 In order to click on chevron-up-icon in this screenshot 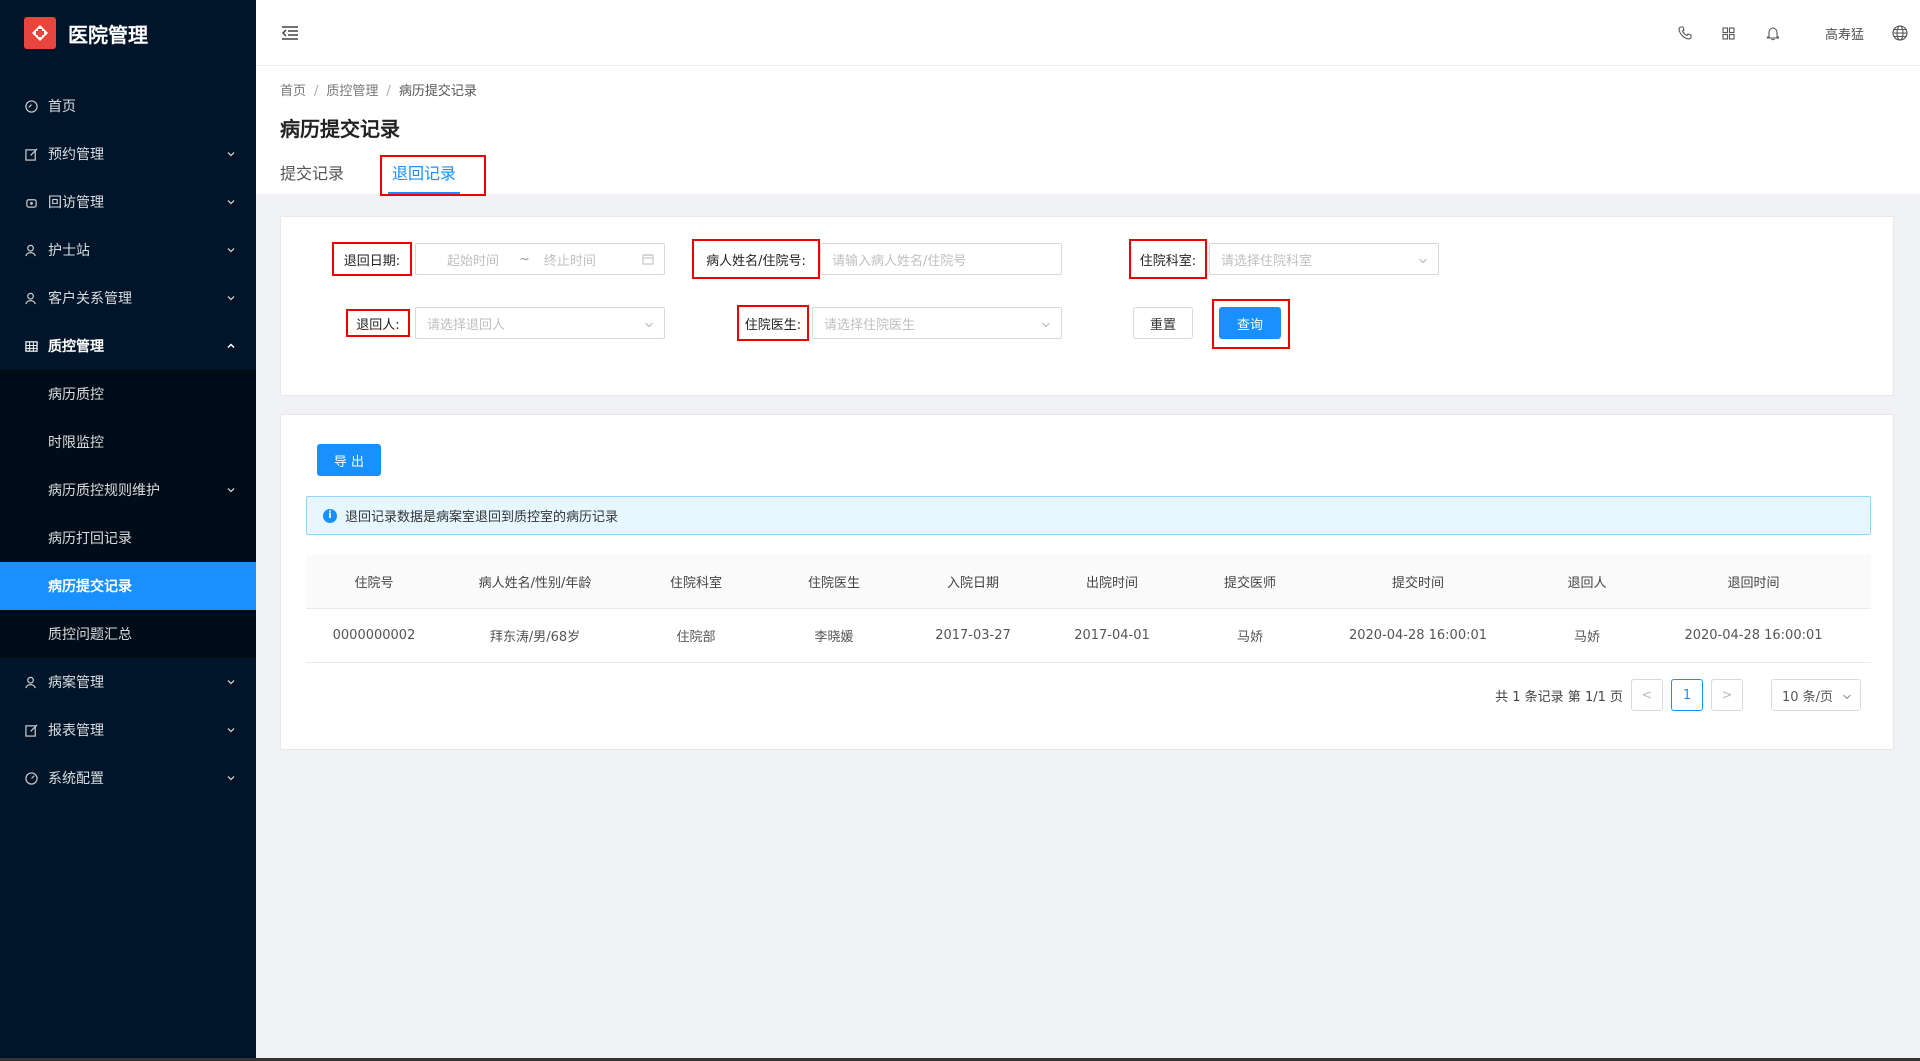, I will do `click(231, 346)`.